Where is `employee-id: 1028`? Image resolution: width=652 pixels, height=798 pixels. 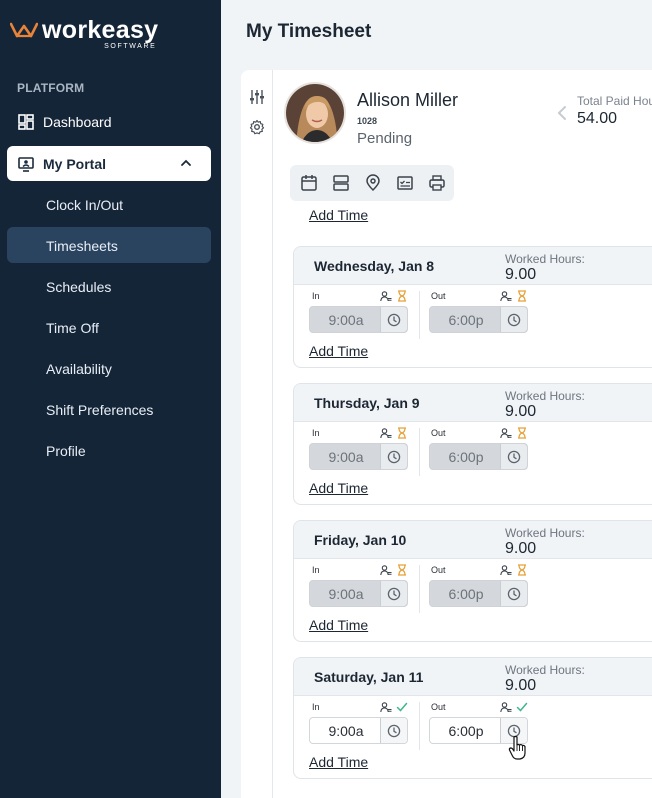
employee-id: 1028 is located at coordinates (367, 121).